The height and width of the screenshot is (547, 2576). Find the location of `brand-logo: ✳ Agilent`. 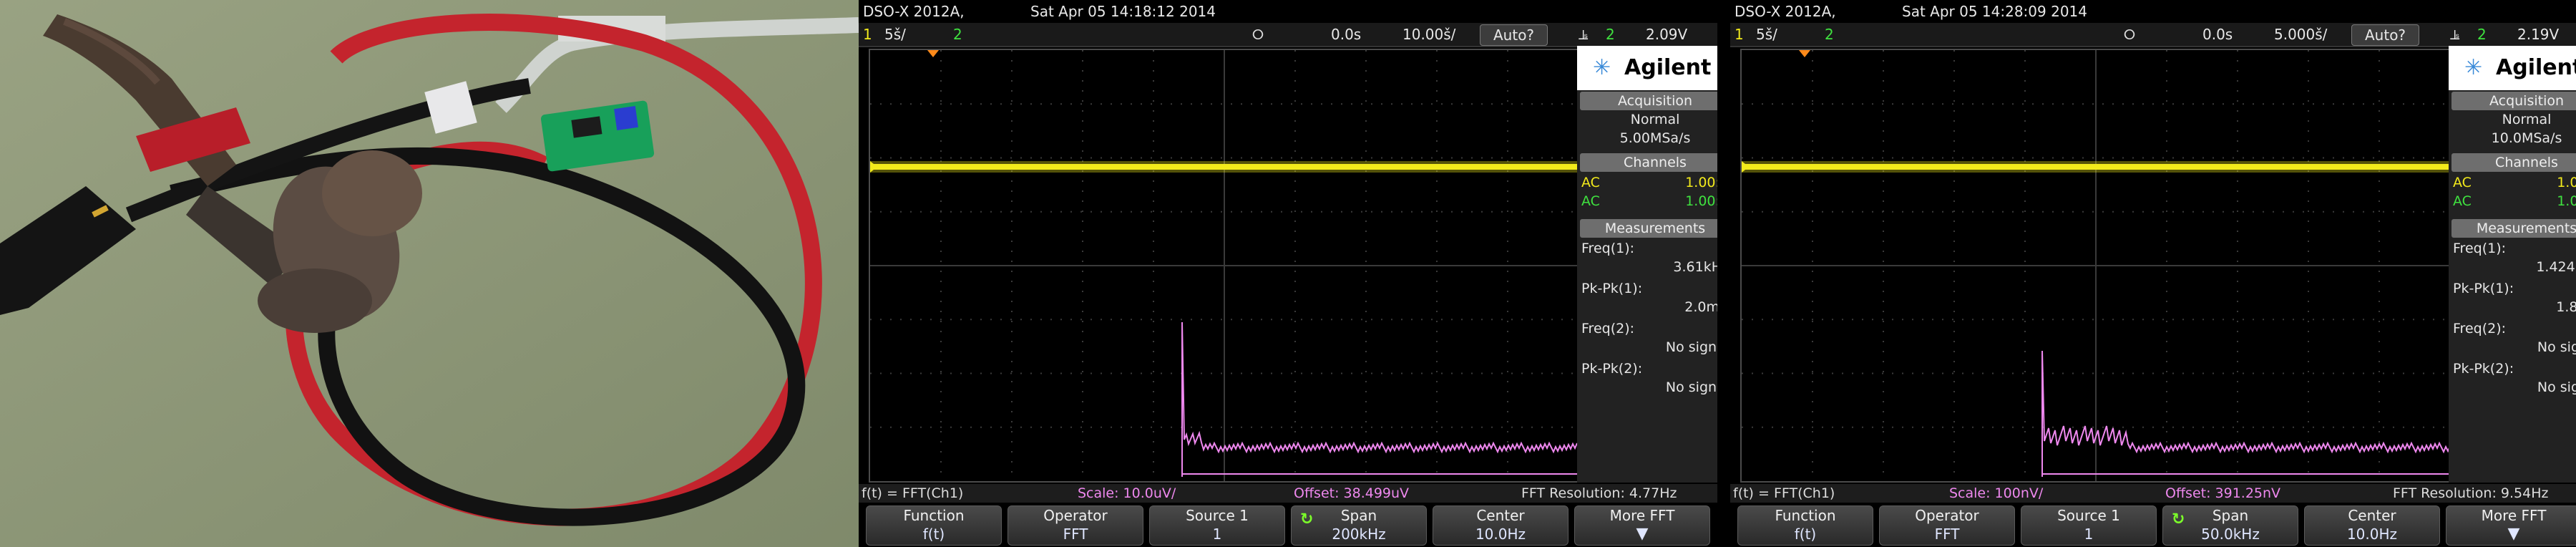

brand-logo: ✳ Agilent is located at coordinates (2512, 68).